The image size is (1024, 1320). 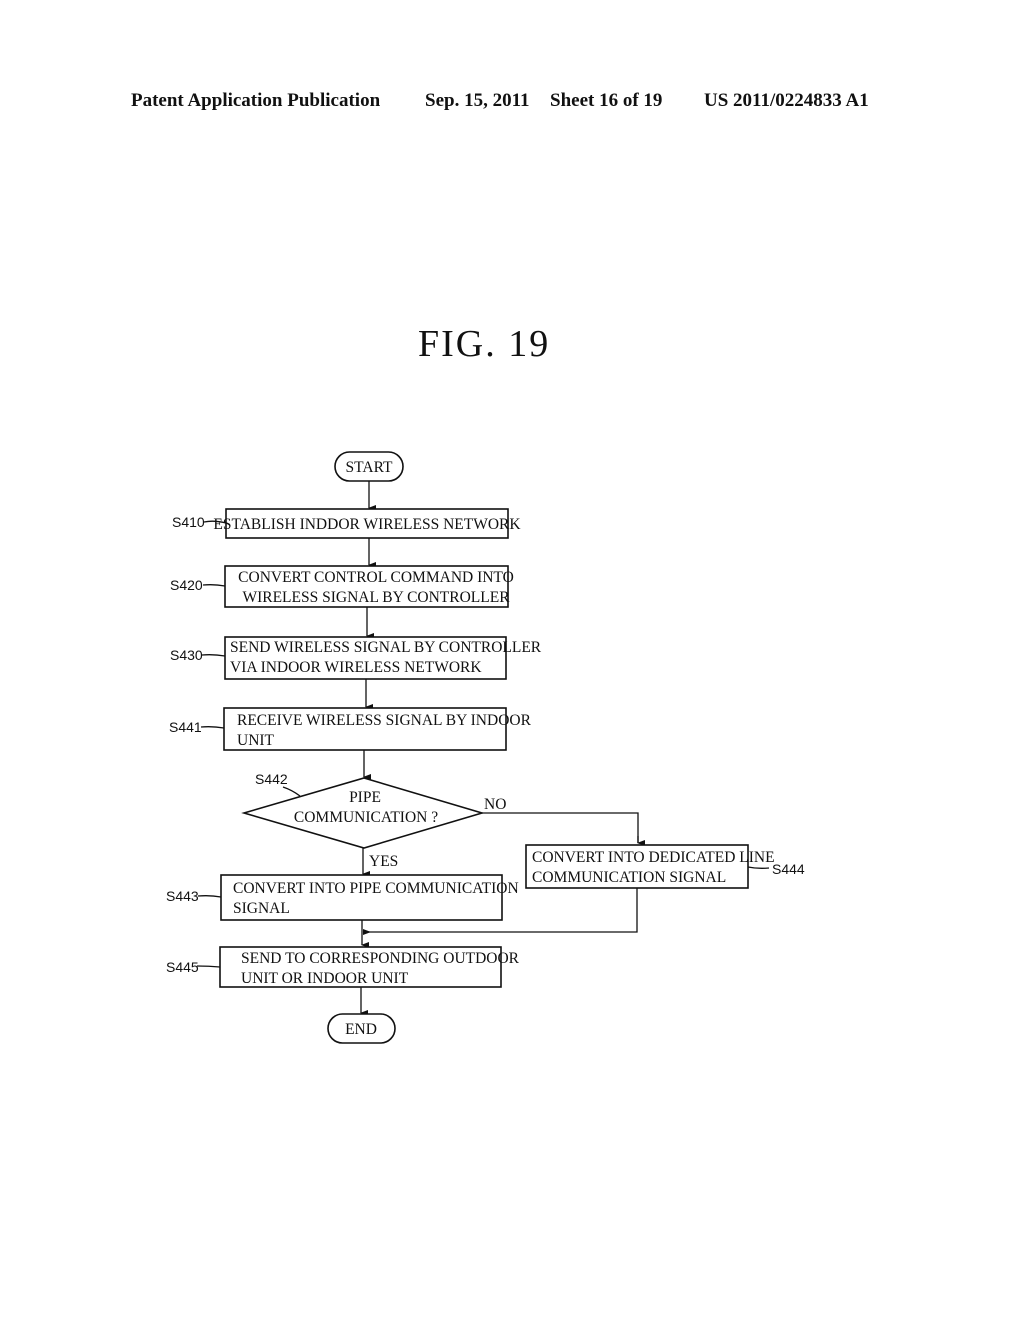 I want to click on arrow-no, so click(x=560, y=827).